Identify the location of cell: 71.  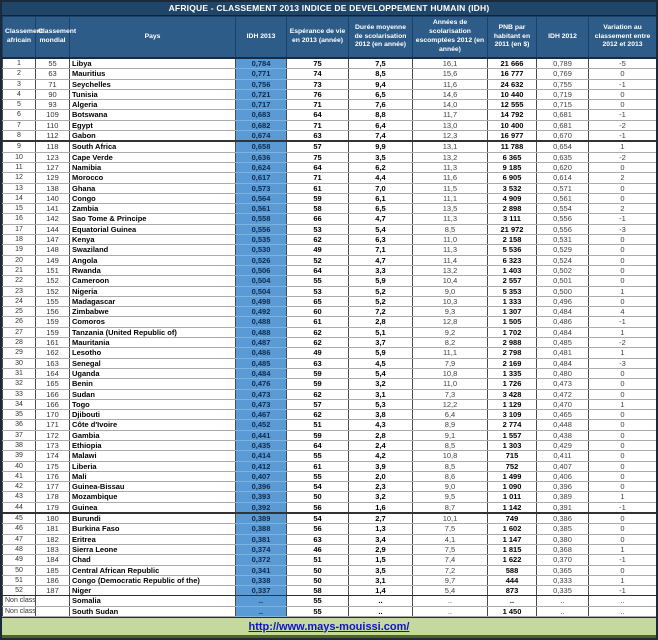
(317, 125).